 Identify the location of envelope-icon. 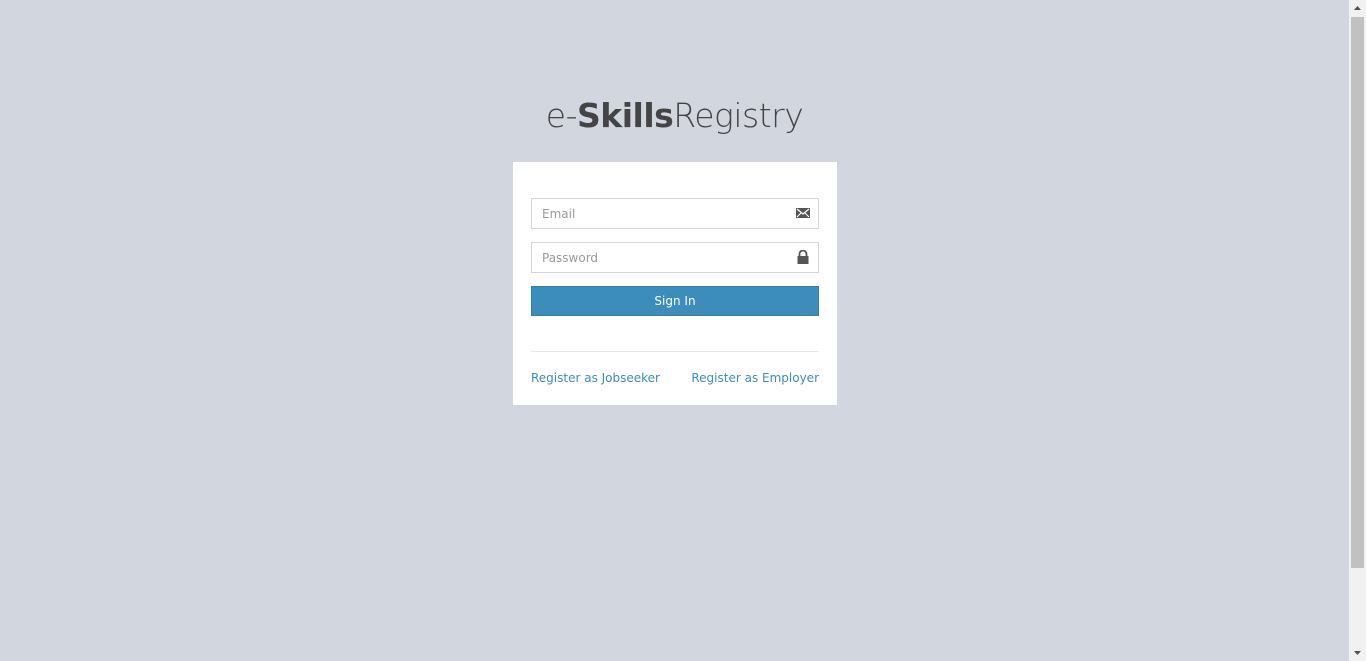
(803, 213).